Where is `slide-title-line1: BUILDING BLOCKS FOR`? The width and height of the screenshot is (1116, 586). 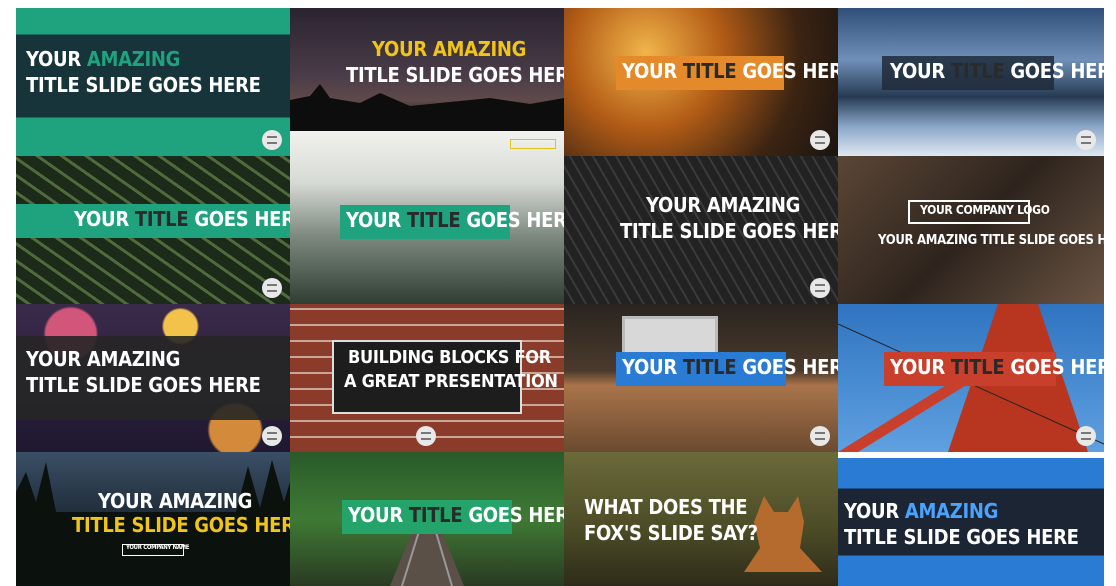 slide-title-line1: BUILDING BLOCKS FOR is located at coordinates (449, 357).